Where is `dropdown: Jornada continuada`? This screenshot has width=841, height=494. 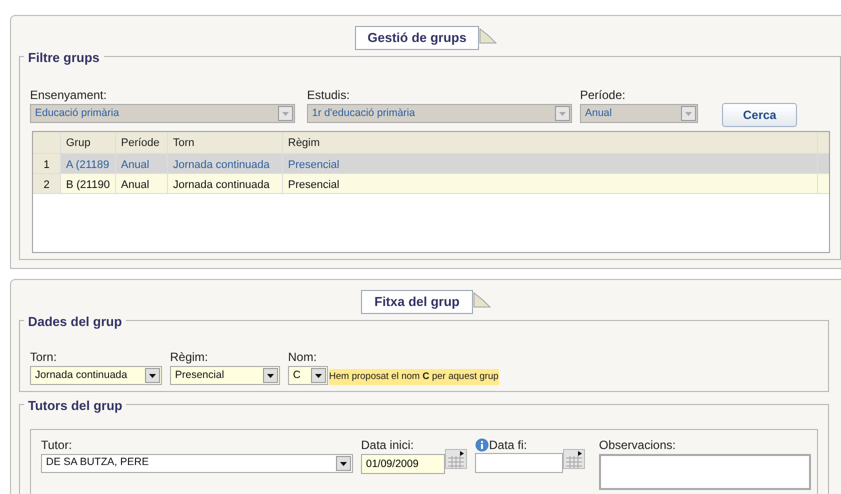 dropdown: Jornada continuada is located at coordinates (96, 375).